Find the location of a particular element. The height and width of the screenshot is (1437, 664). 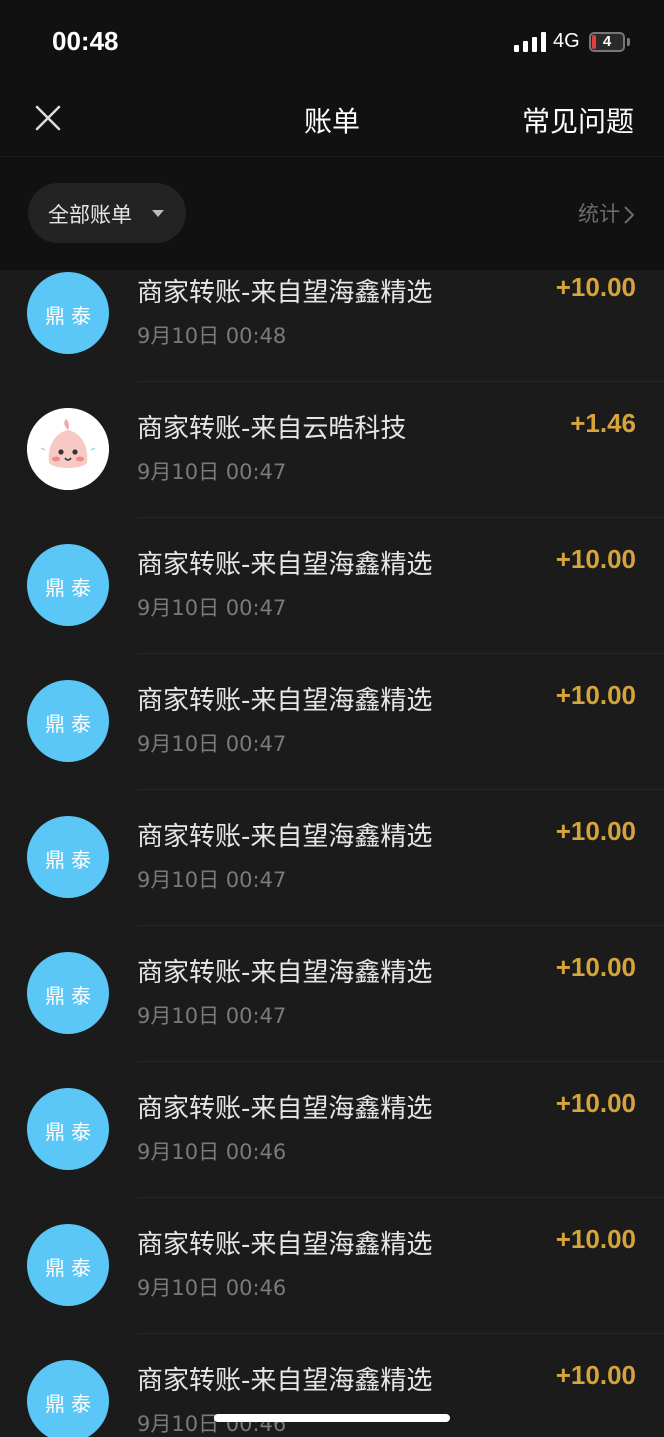

battery-icon: 4 is located at coordinates (607, 42).